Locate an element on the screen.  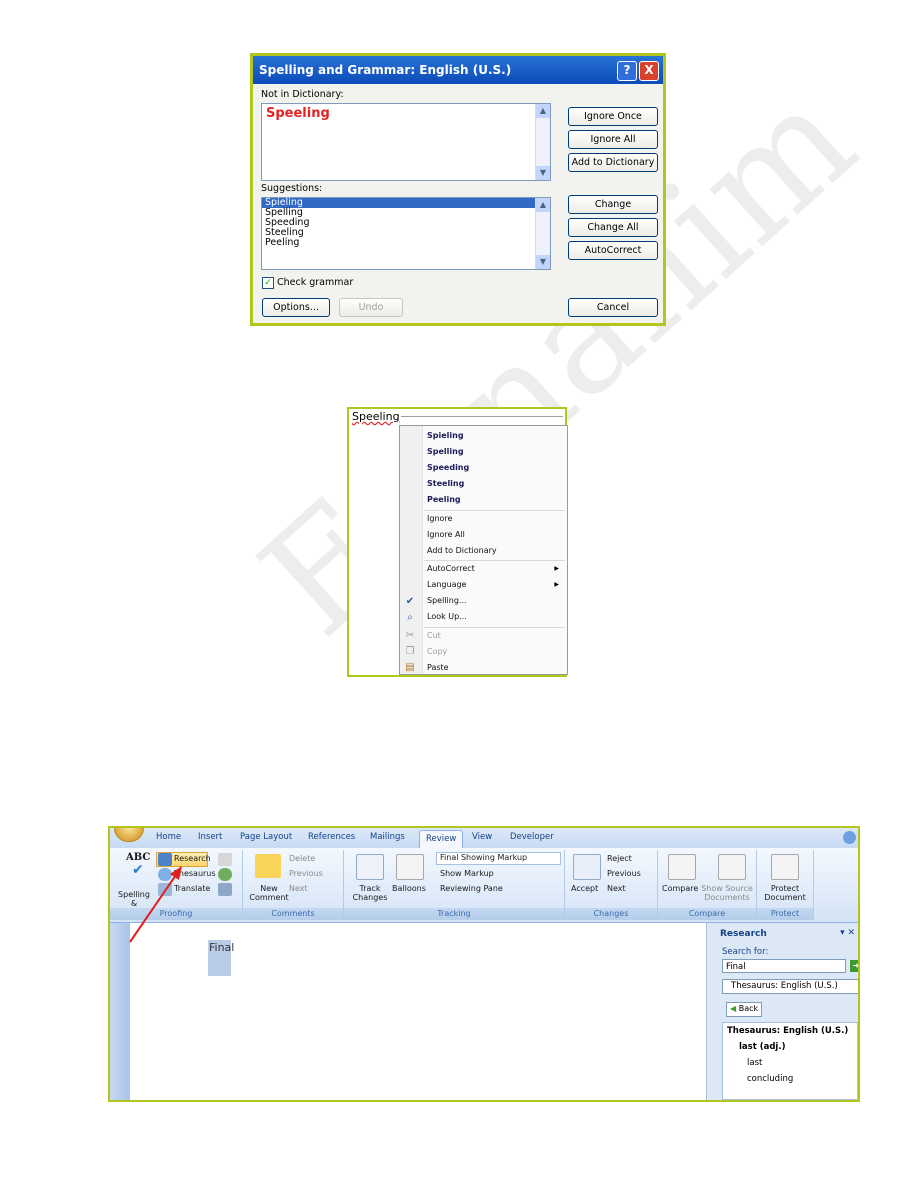
menu-item-copy: Copy is located at coordinates (437, 652).